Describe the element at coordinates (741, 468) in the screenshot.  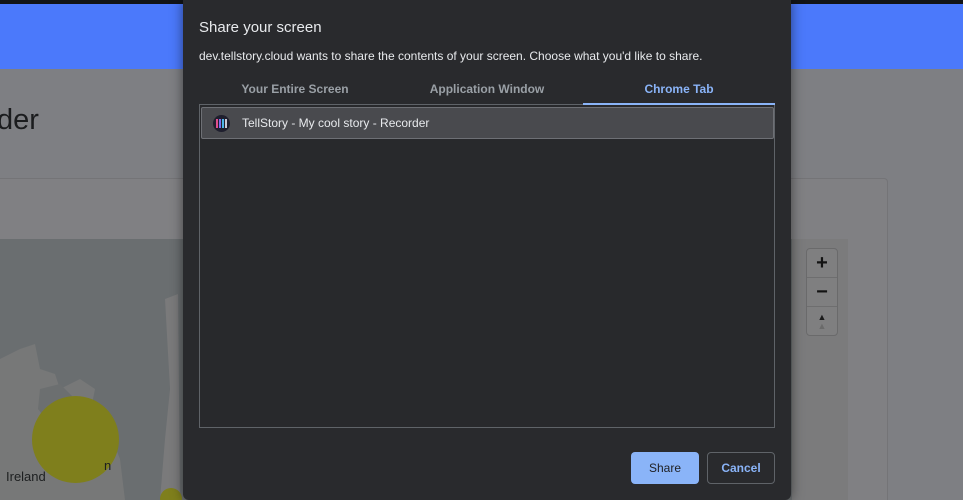
I see `cancel-button: Cancel` at that location.